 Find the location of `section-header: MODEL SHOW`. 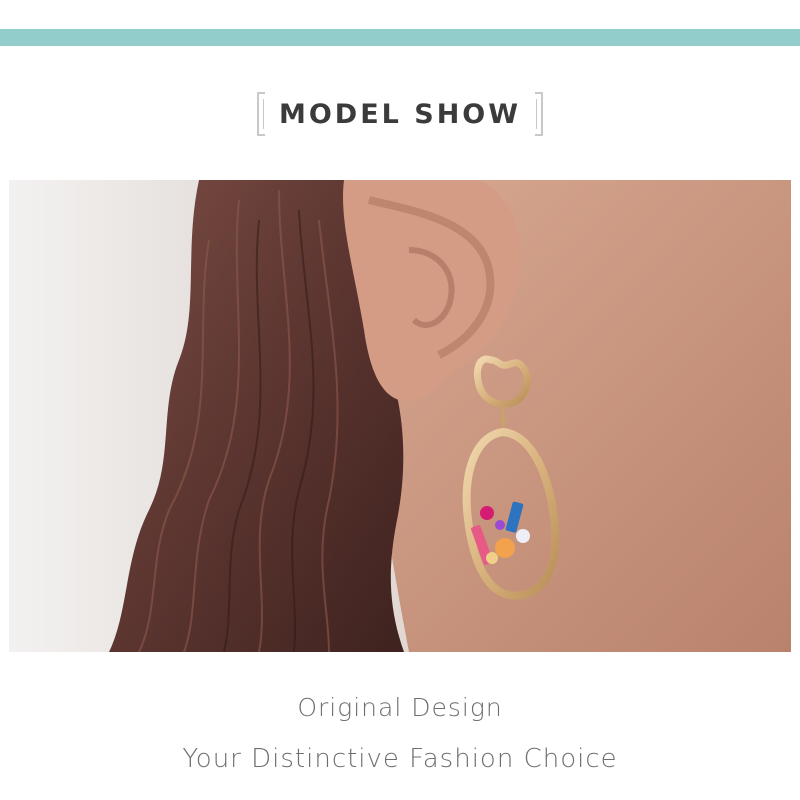

section-header: MODEL SHOW is located at coordinates (400, 114).